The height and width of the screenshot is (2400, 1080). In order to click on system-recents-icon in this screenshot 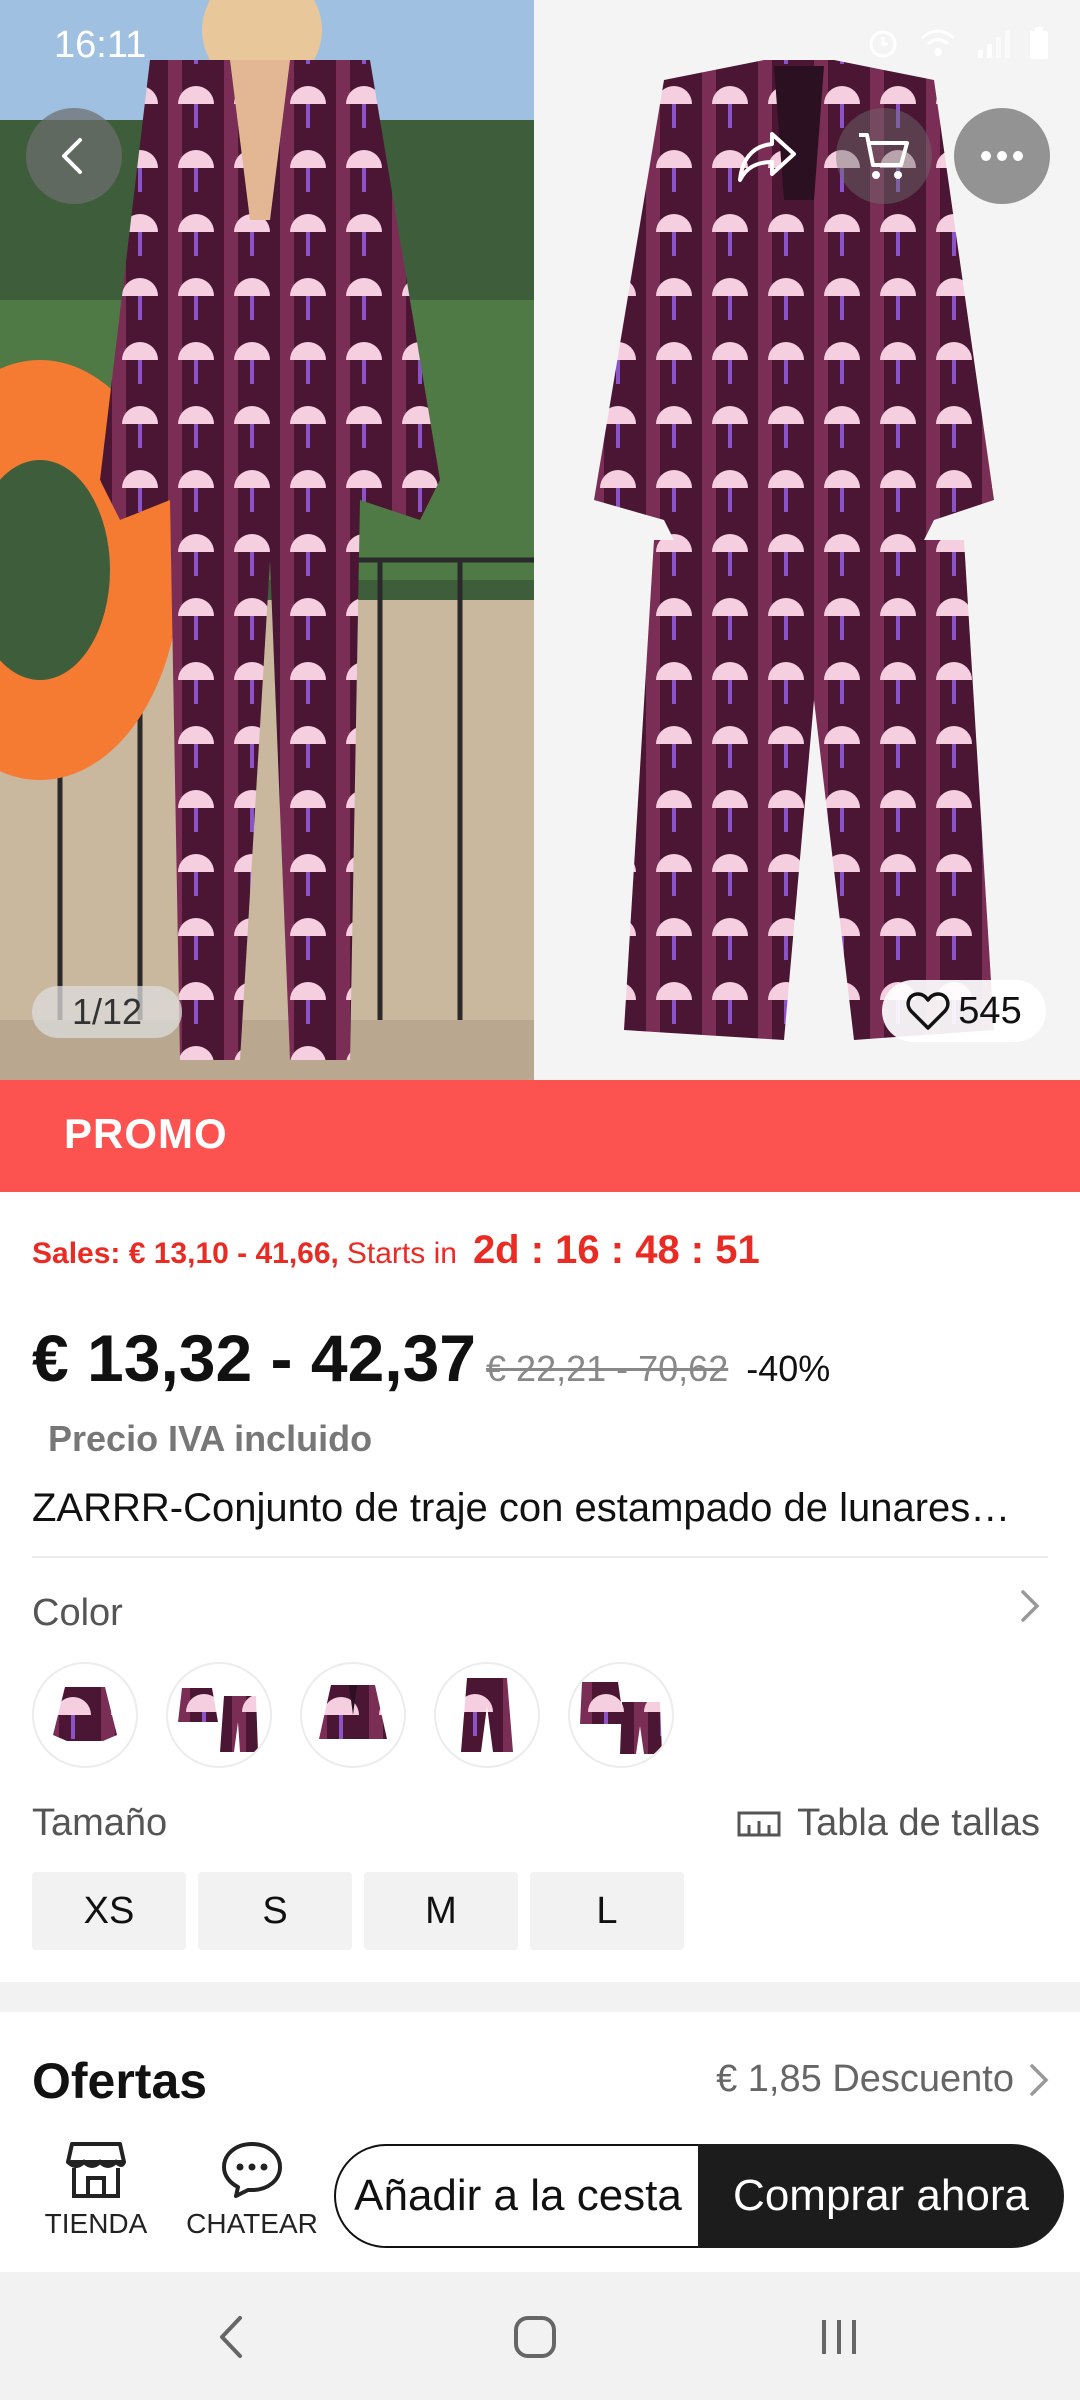, I will do `click(839, 2337)`.